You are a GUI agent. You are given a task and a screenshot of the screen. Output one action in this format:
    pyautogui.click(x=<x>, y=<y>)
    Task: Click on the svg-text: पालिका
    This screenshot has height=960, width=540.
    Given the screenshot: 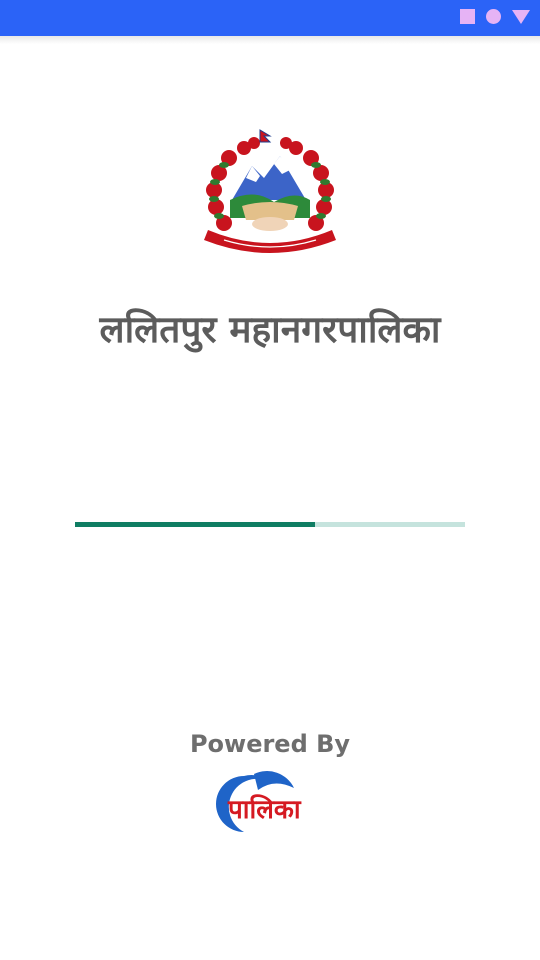 What is the action you would take?
    pyautogui.click(x=264, y=809)
    